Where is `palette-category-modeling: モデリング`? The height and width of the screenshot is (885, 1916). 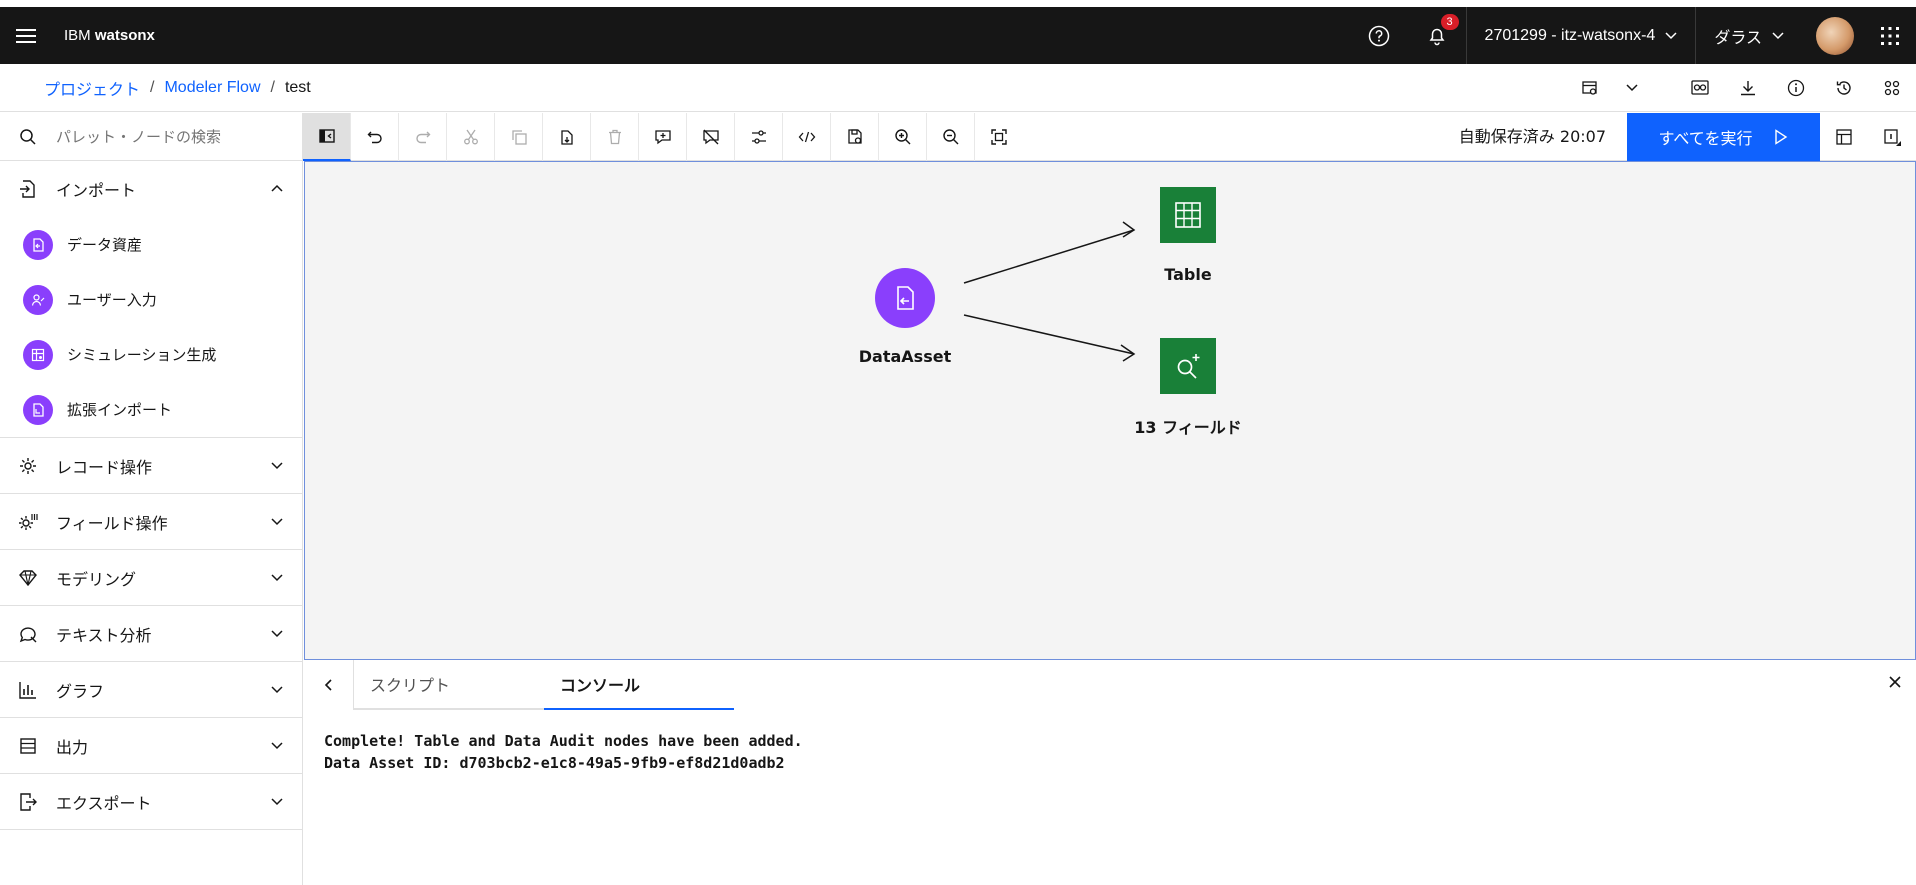
palette-category-modeling: モデリング is located at coordinates (151, 578).